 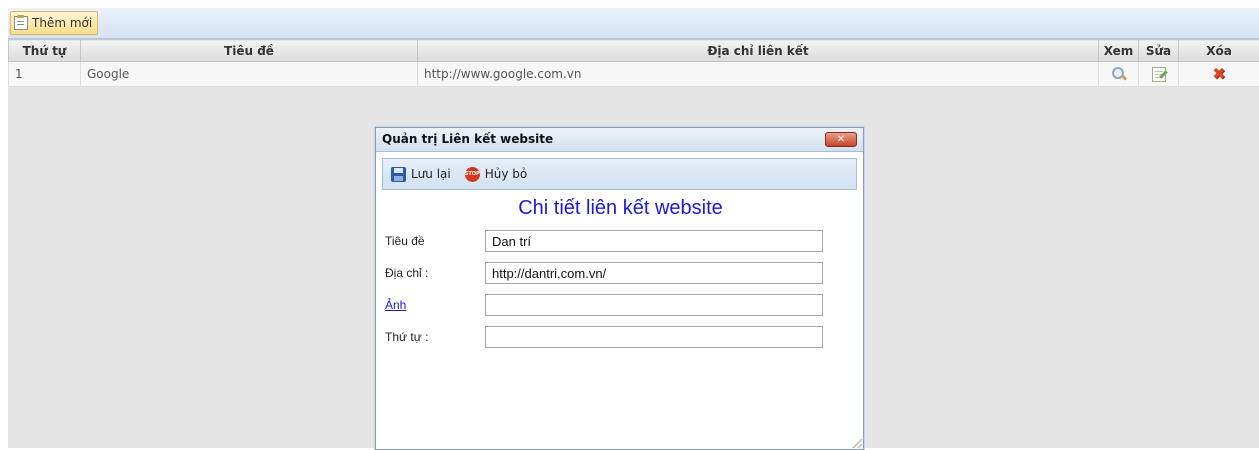 I want to click on add-new-button: Thêm mới, so click(x=54, y=23).